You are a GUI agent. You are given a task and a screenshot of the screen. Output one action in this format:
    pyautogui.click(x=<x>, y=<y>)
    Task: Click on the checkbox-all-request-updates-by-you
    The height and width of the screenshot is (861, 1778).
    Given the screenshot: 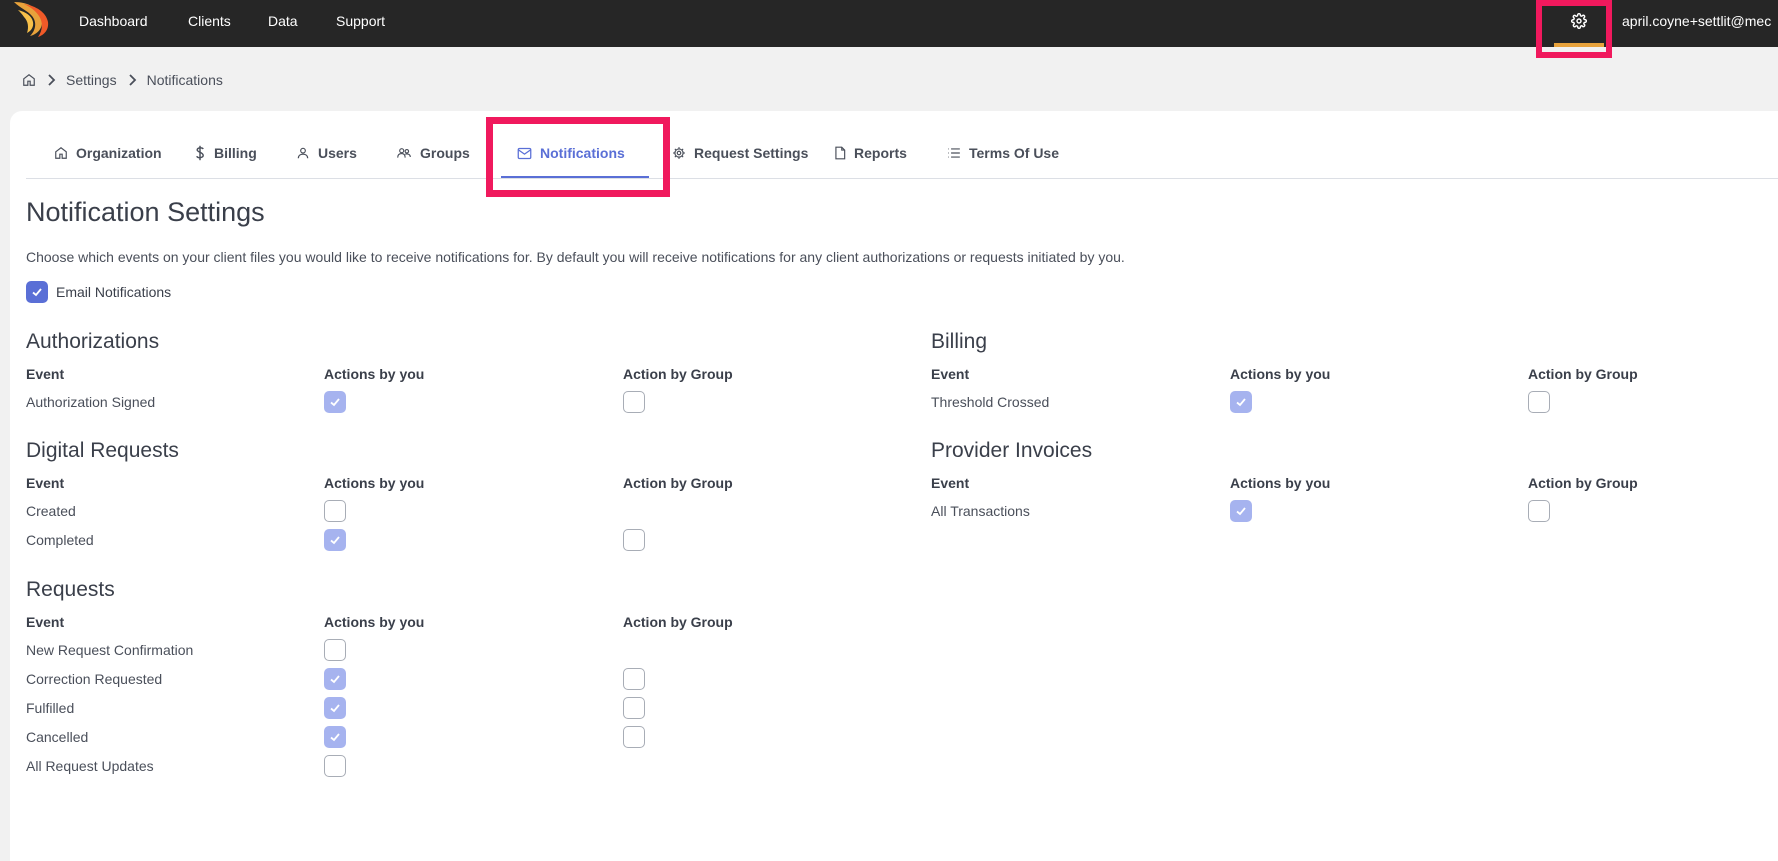 What is the action you would take?
    pyautogui.click(x=335, y=766)
    